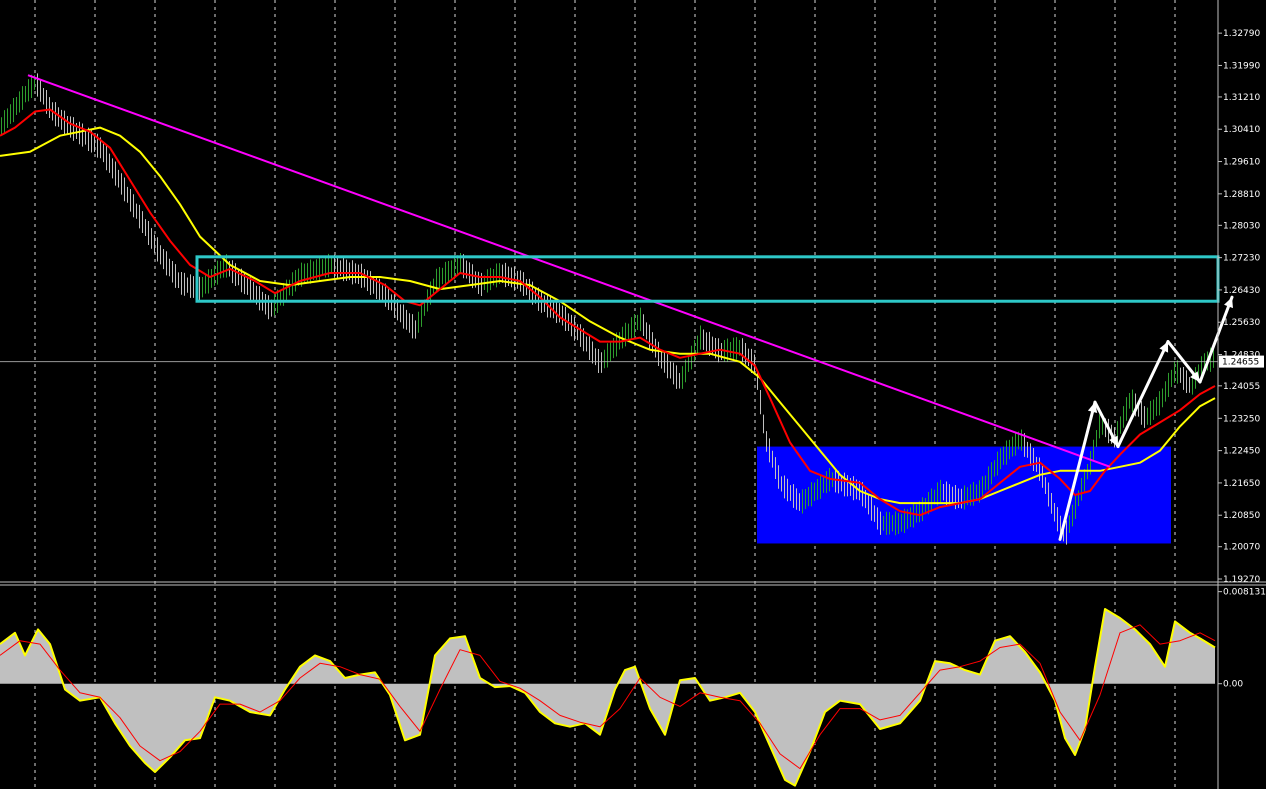 The width and height of the screenshot is (1266, 789). Describe the element at coordinates (1241, 548) in the screenshot. I see `y-tick-label: 1.20070` at that location.